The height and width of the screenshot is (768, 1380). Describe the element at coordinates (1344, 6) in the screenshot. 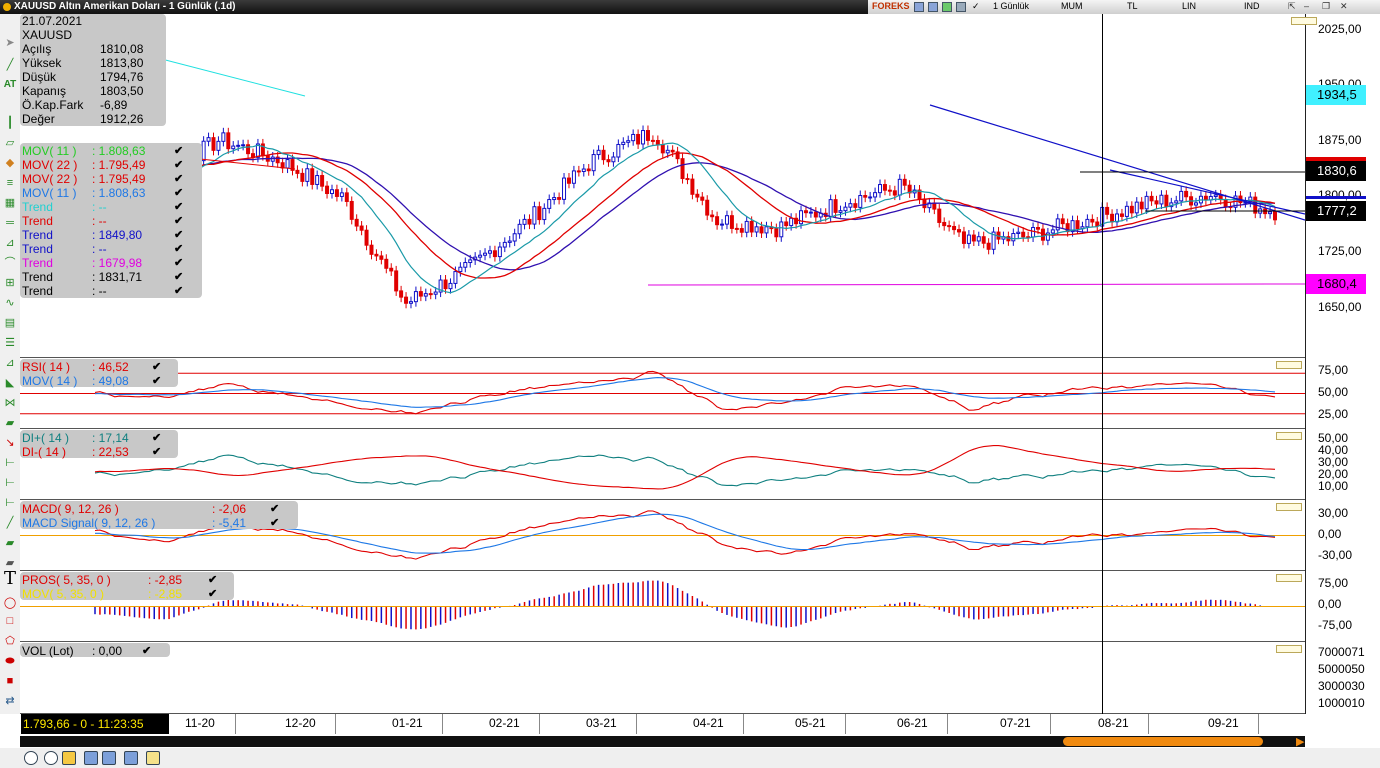

I see `close-icon: ✕` at that location.